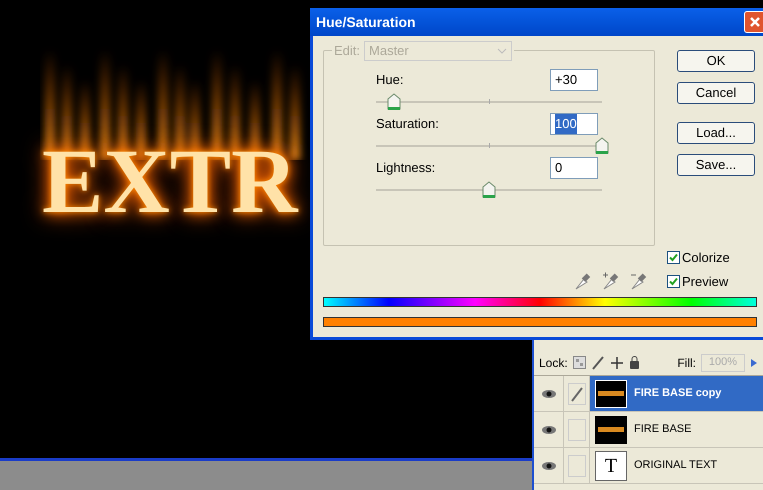  What do you see at coordinates (611, 465) in the screenshot?
I see `text-layer-thumbnail: T` at bounding box center [611, 465].